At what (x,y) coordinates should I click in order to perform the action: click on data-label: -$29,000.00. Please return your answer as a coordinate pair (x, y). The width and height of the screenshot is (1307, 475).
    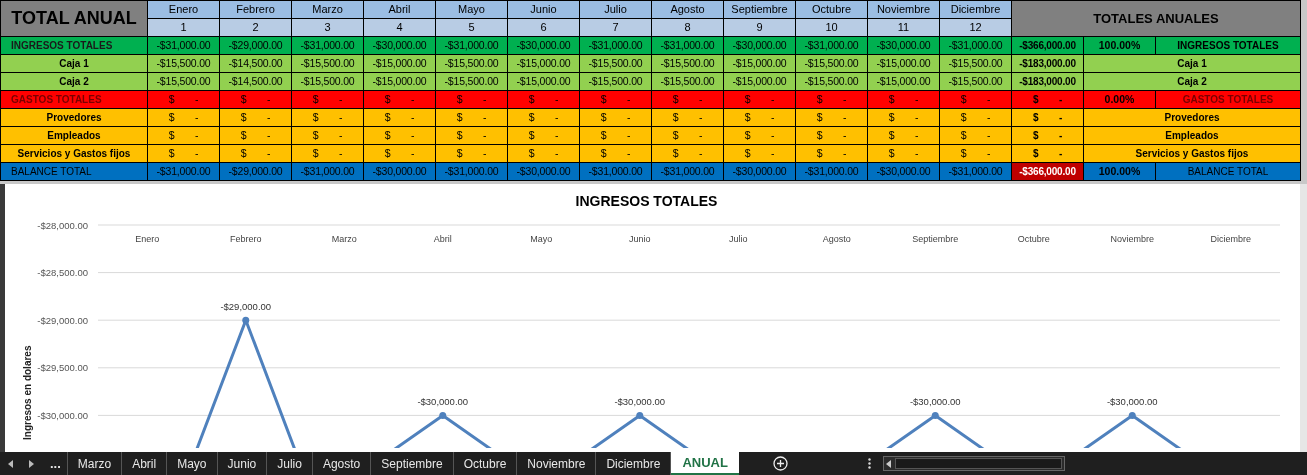
    Looking at the image, I should click on (246, 307).